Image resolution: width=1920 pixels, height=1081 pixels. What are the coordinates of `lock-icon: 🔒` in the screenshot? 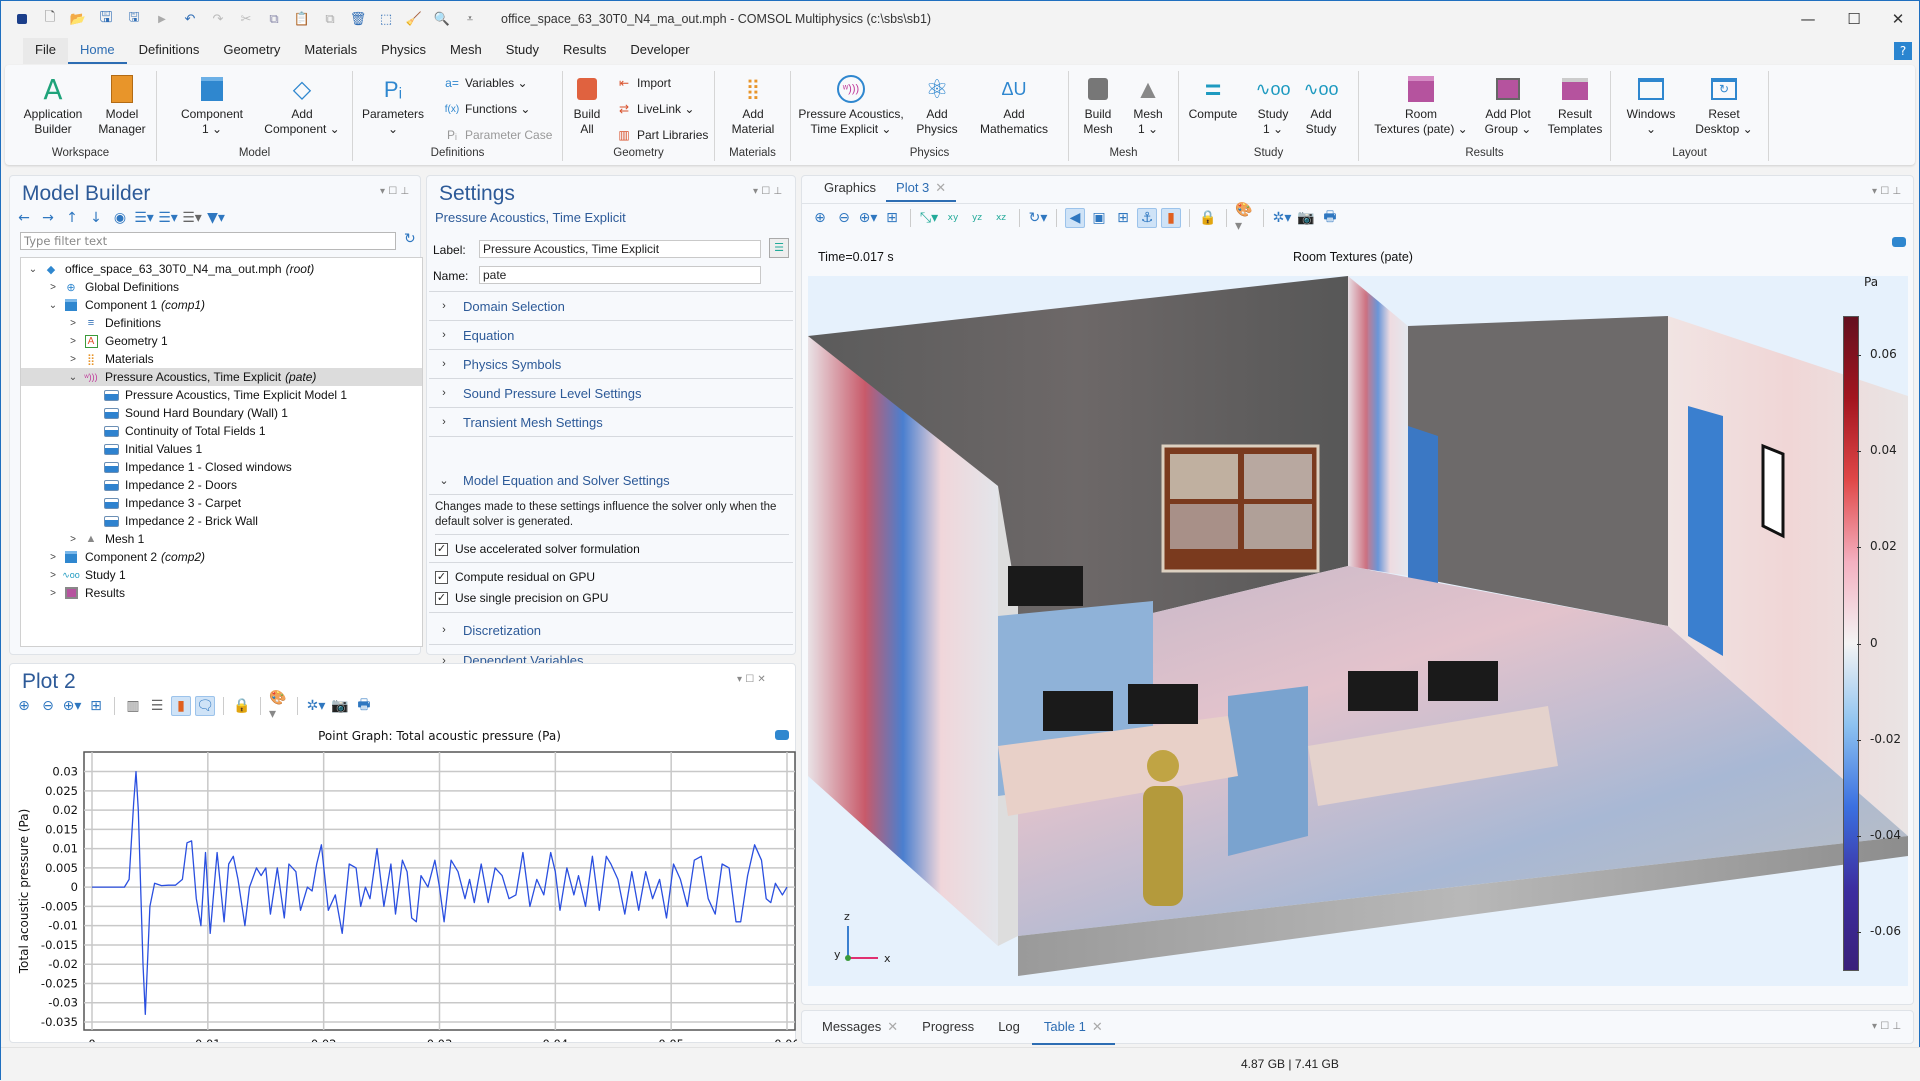 It's located at (242, 706).